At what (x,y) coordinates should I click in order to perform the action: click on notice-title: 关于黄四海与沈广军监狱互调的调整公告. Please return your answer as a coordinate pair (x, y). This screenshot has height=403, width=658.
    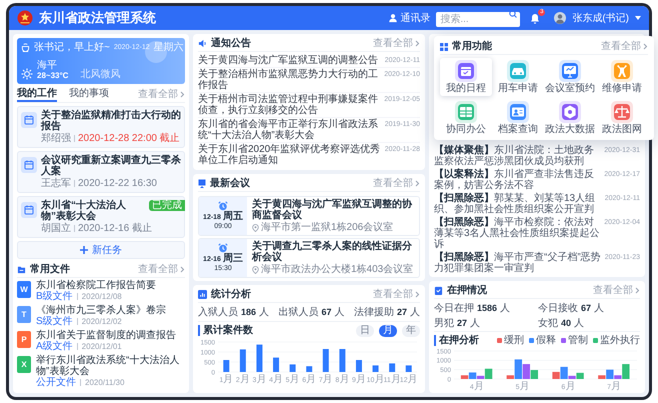
    Looking at the image, I should click on (289, 60).